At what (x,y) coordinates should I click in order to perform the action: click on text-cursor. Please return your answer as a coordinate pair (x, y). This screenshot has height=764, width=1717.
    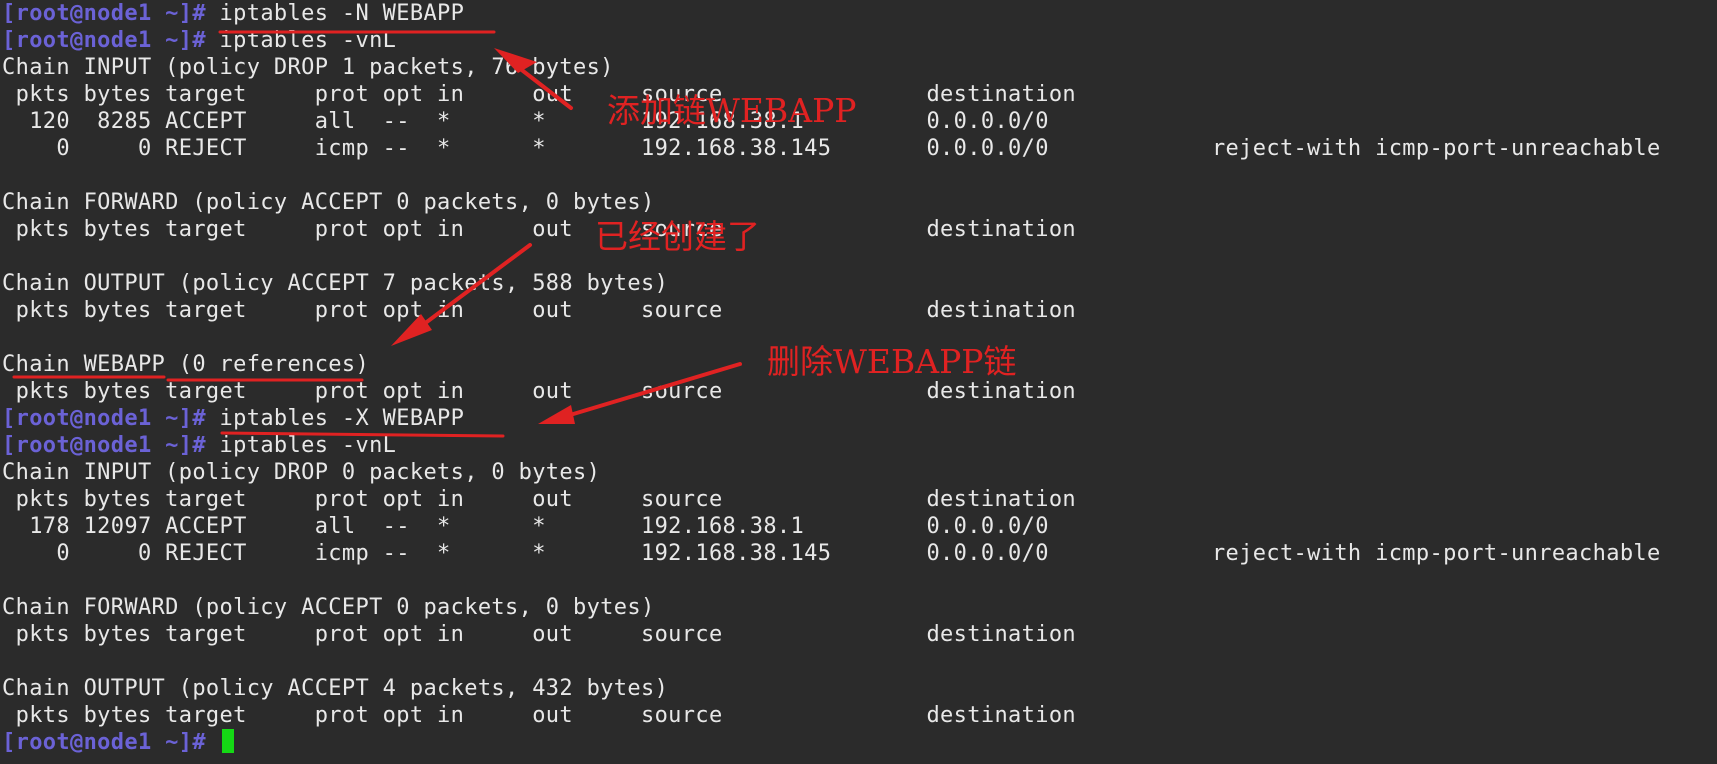
    Looking at the image, I should click on (227, 741).